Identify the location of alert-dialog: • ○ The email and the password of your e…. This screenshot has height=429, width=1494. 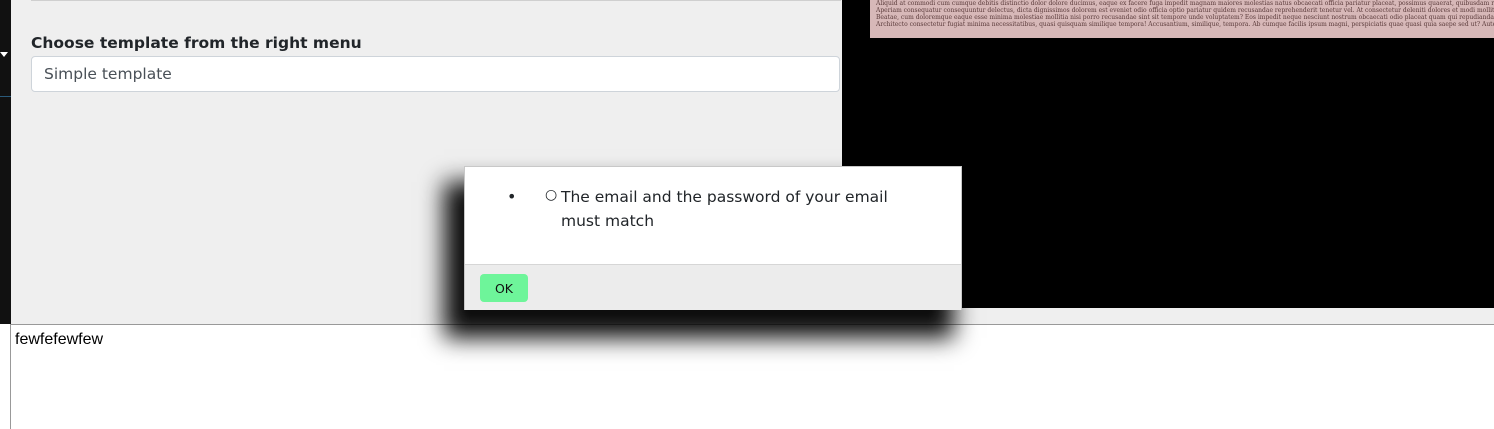
(713, 238).